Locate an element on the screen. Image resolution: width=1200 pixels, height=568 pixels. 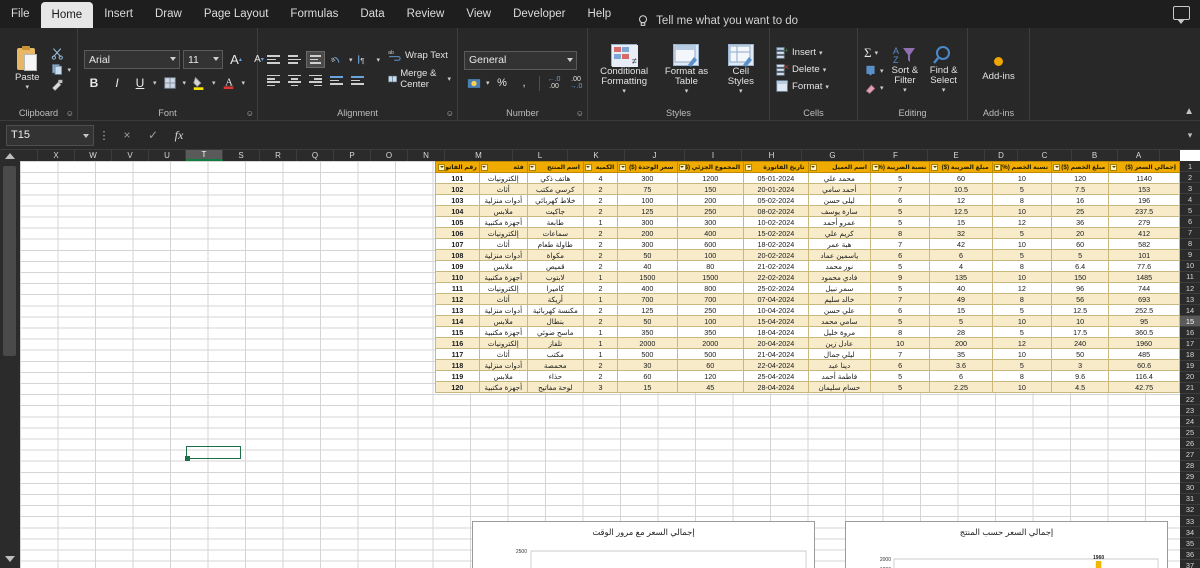
cell-product: كاميرا is located at coordinates (555, 288).